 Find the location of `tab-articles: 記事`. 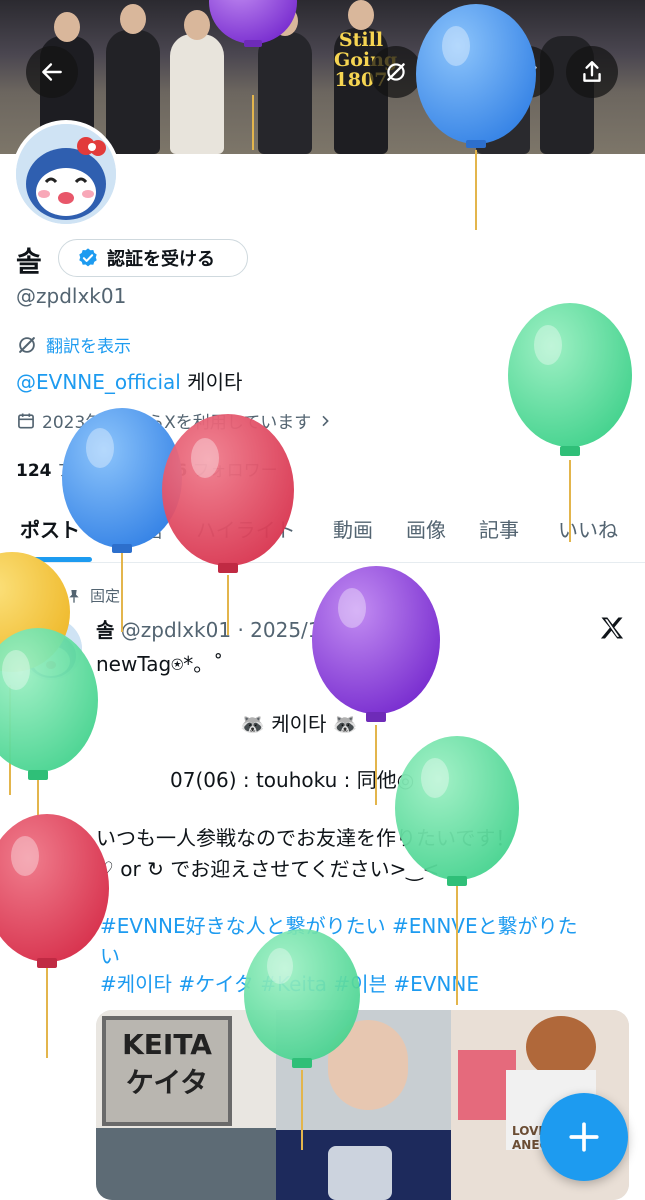

tab-articles: 記事 is located at coordinates (499, 528).